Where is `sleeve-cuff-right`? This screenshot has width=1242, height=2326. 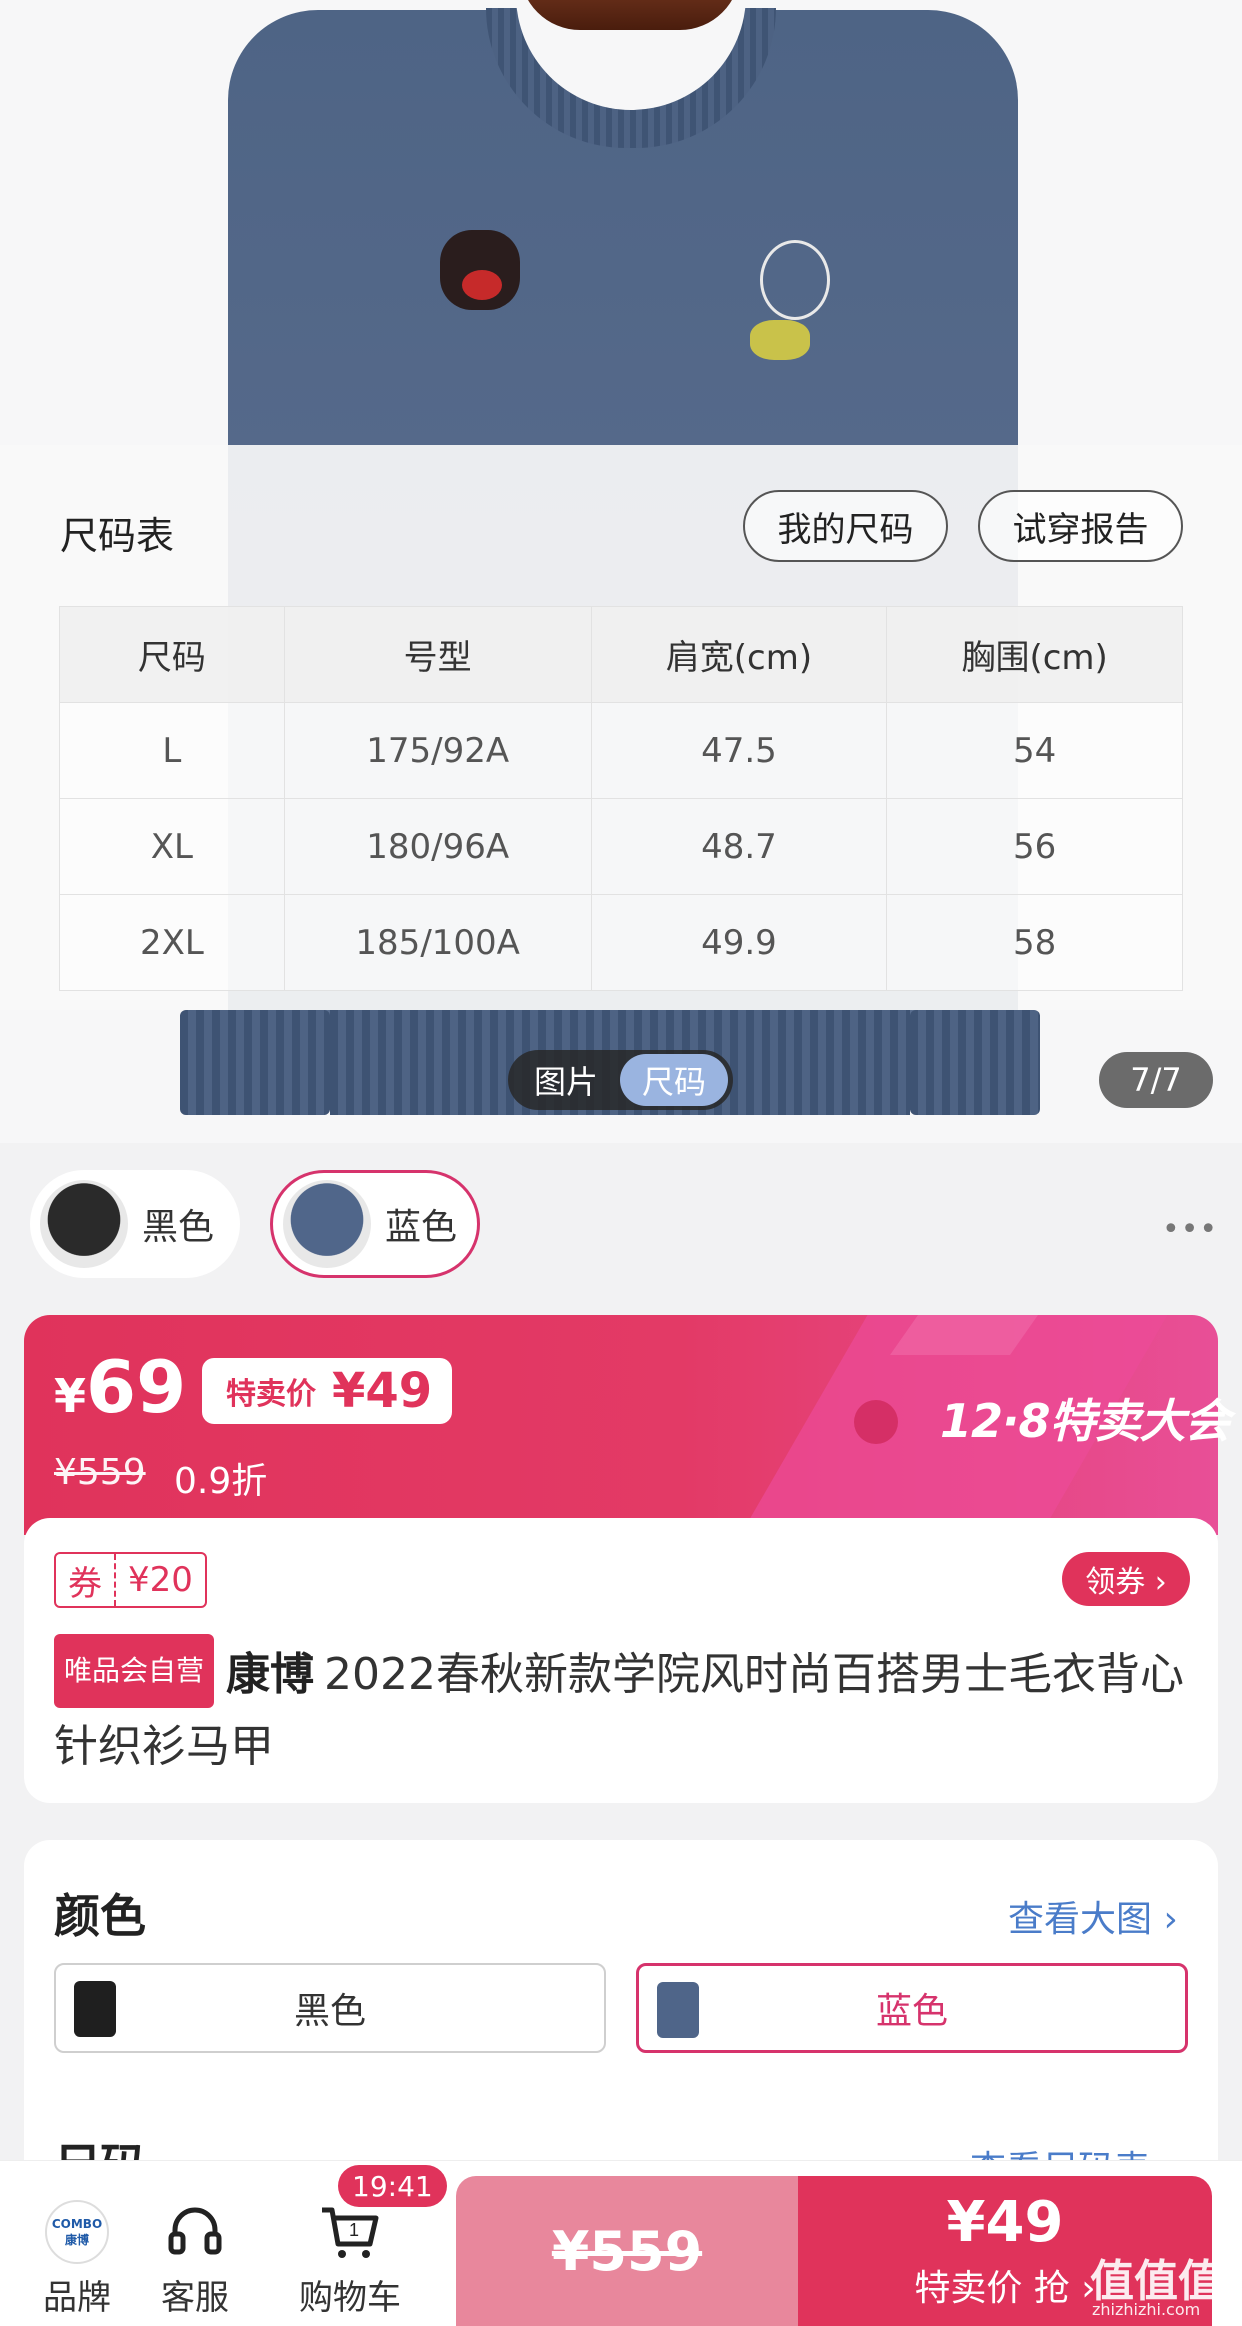
sleeve-cuff-right is located at coordinates (975, 1062).